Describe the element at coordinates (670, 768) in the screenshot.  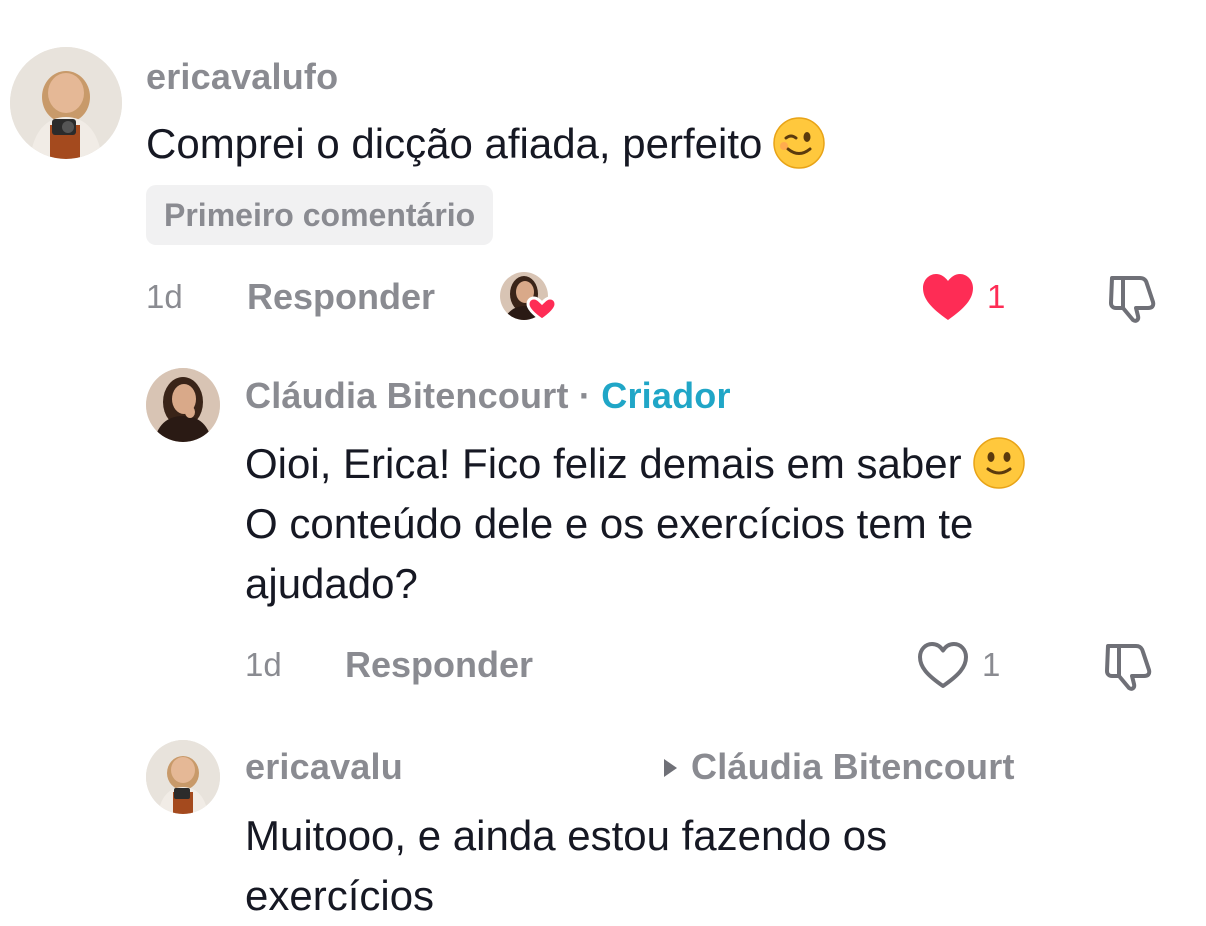
I see `reply-arrow-icon` at that location.